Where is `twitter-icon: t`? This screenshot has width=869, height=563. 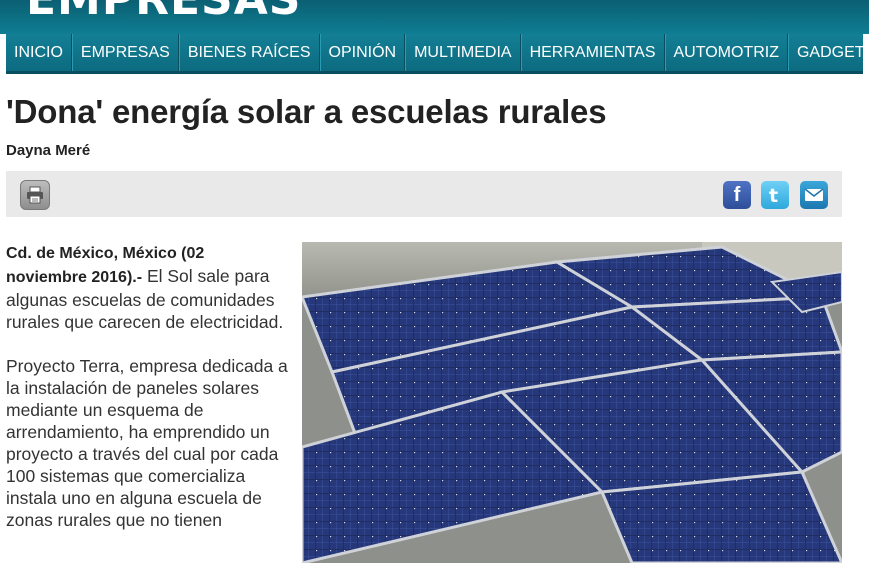
twitter-icon: t is located at coordinates (773, 196).